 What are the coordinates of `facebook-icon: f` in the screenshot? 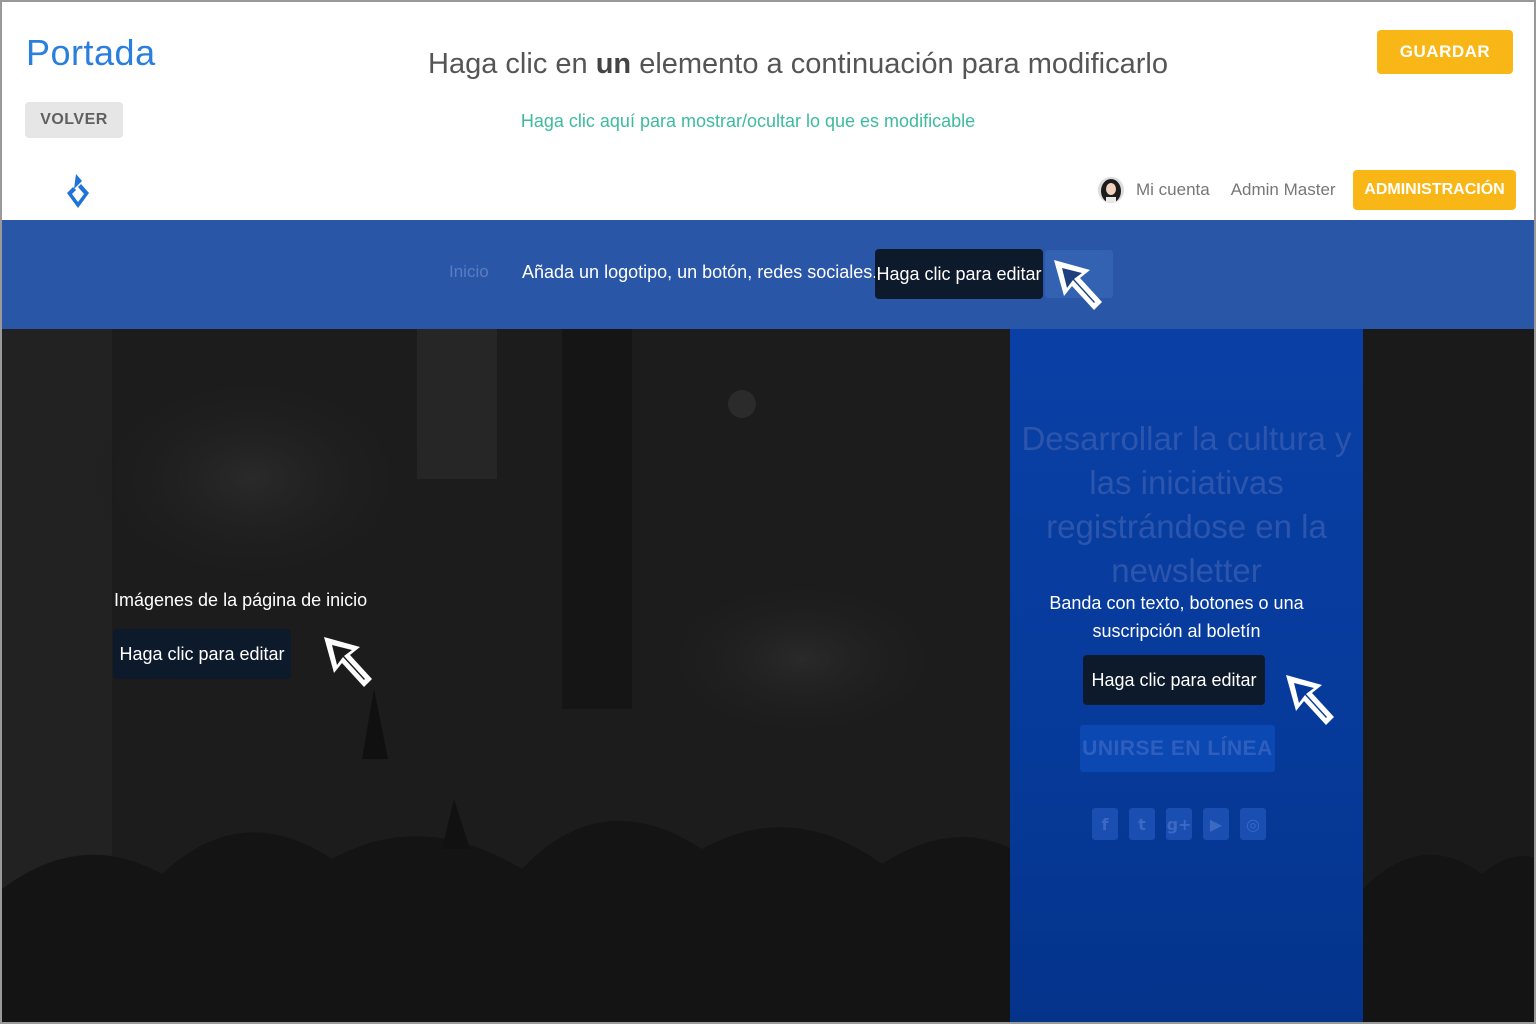 It's located at (1105, 824).